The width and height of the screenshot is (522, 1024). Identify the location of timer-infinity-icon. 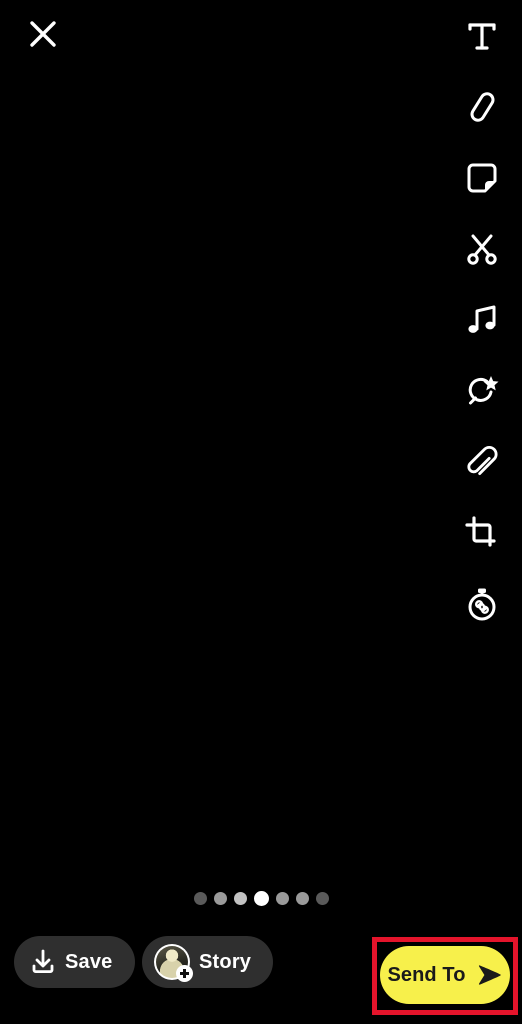
(482, 604).